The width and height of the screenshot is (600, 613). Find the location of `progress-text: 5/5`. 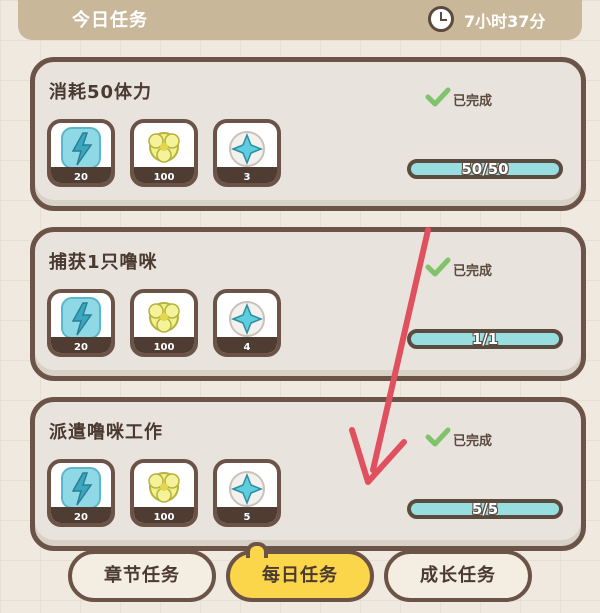

progress-text: 5/5 is located at coordinates (485, 509).